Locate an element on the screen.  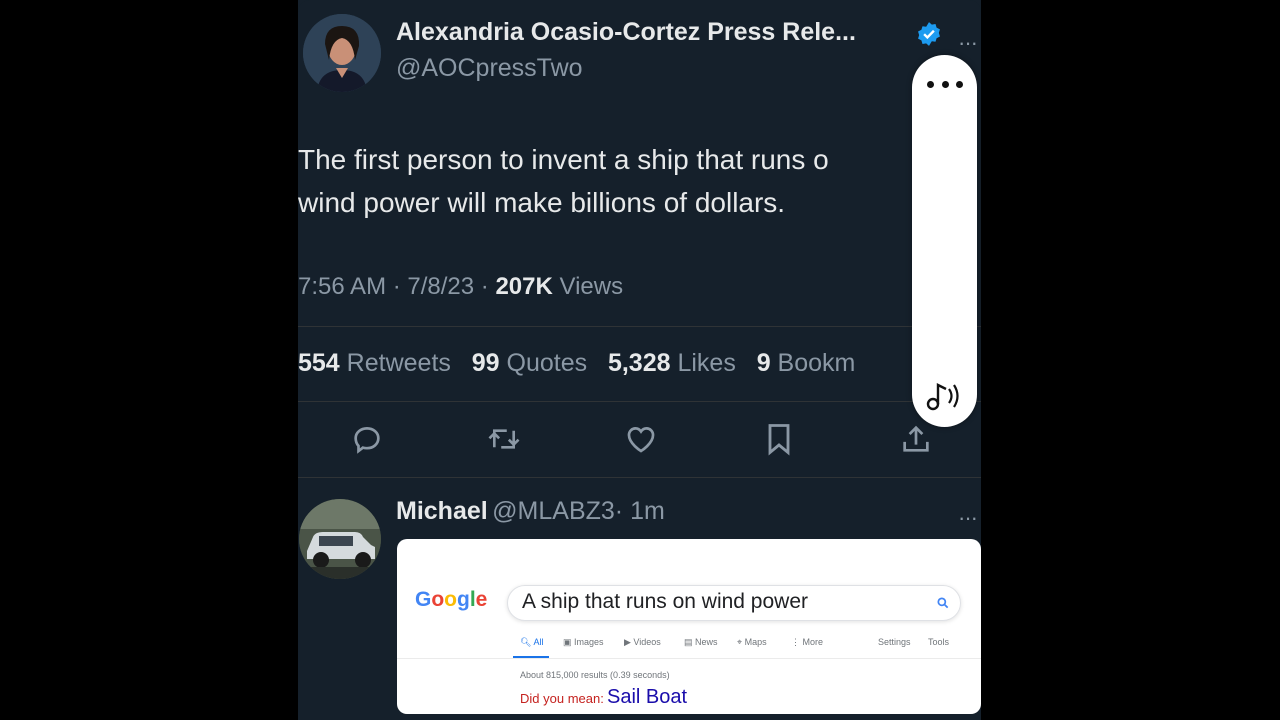
stat-quotes-count: 99 is located at coordinates (485, 363).